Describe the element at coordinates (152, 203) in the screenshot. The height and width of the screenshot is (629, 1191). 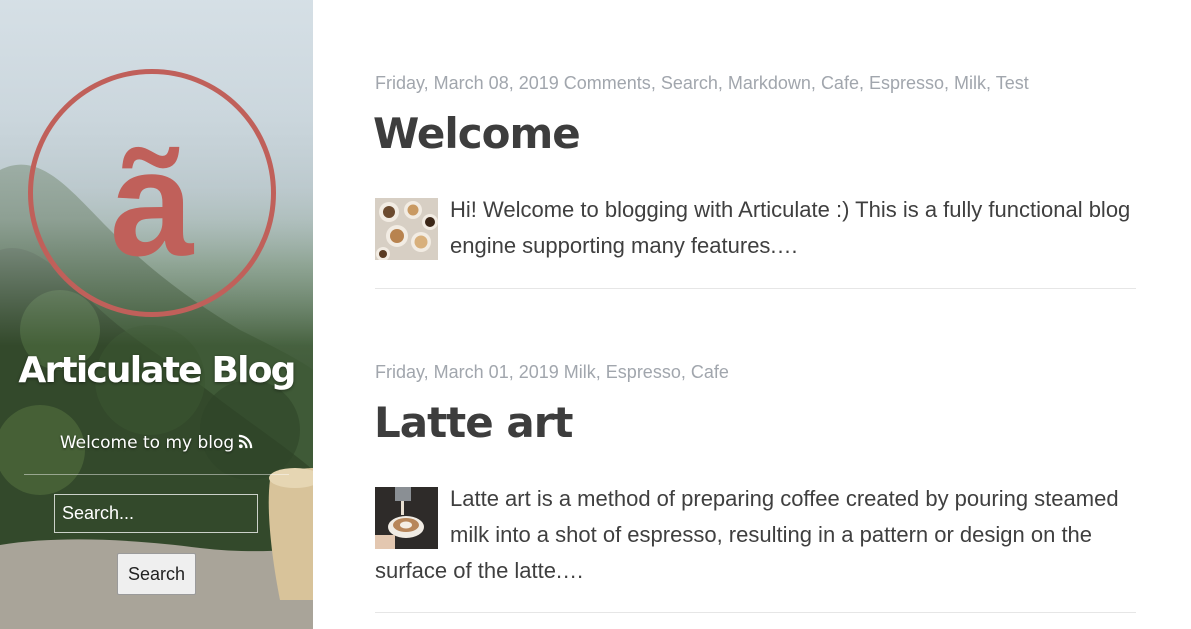
I see `logo-letter: ã` at that location.